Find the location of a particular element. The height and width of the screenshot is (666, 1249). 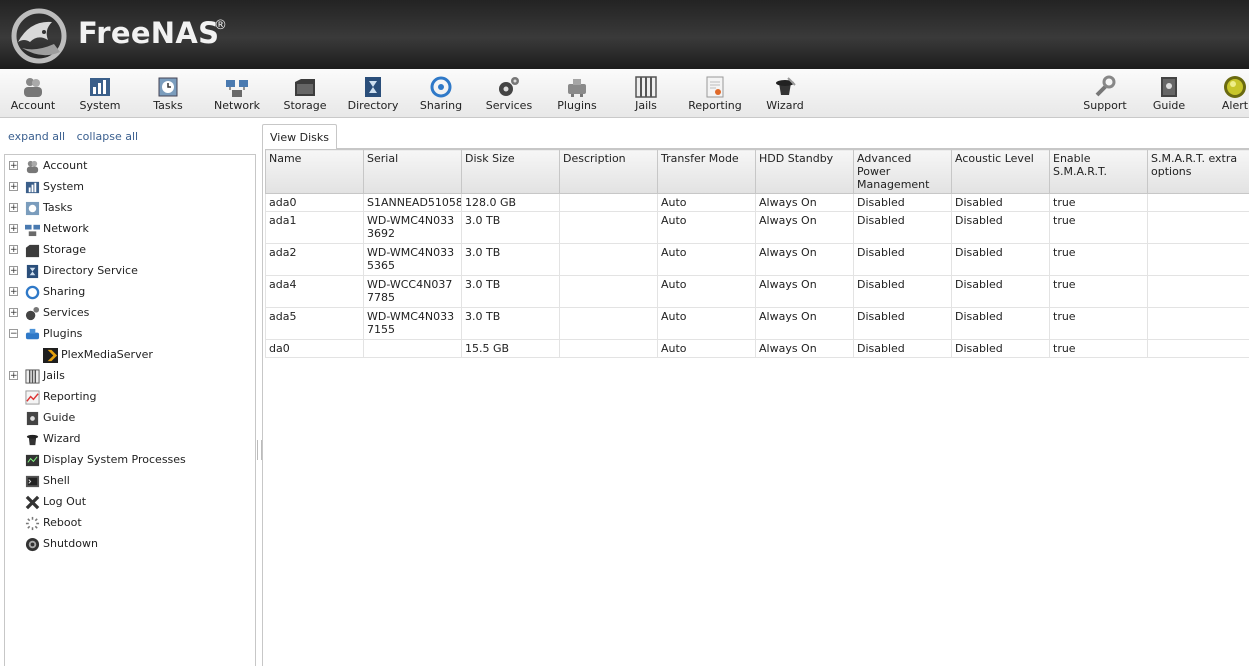

tree-item-reboot: Reboot is located at coordinates (130, 523).